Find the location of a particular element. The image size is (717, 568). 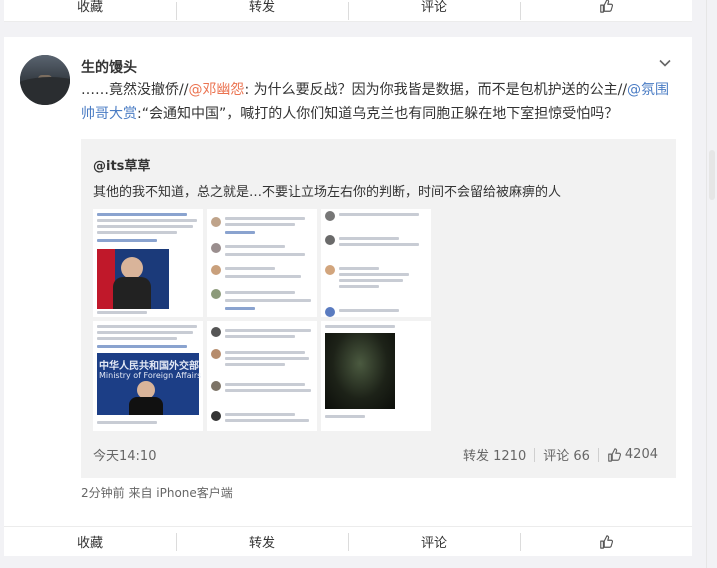

scrollbar-thumb is located at coordinates (712, 175).